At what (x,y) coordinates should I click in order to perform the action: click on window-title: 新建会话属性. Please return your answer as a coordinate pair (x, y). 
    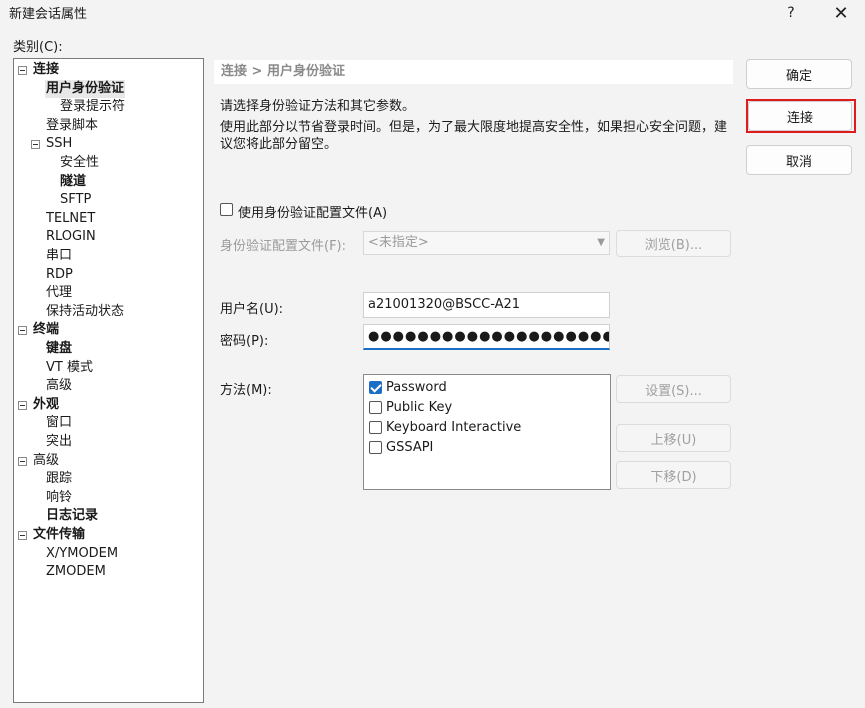
    Looking at the image, I should click on (48, 14).